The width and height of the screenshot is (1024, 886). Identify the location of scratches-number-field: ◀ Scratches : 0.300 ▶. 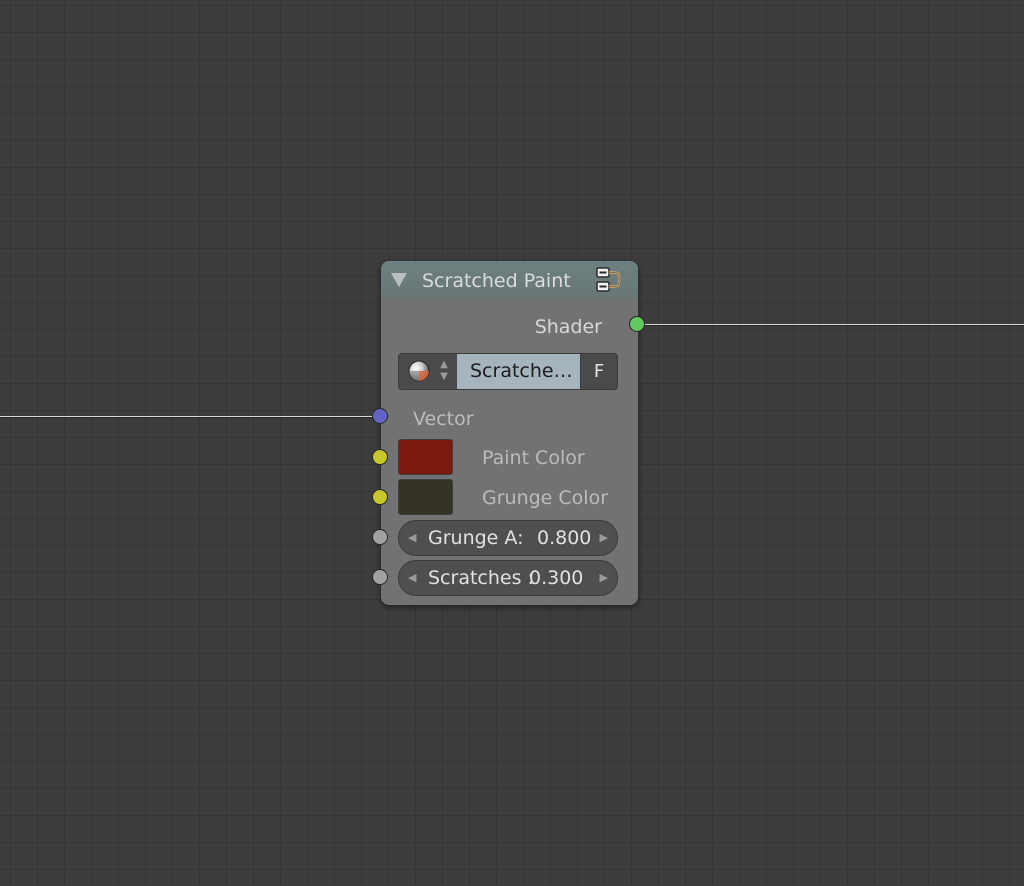
(508, 578).